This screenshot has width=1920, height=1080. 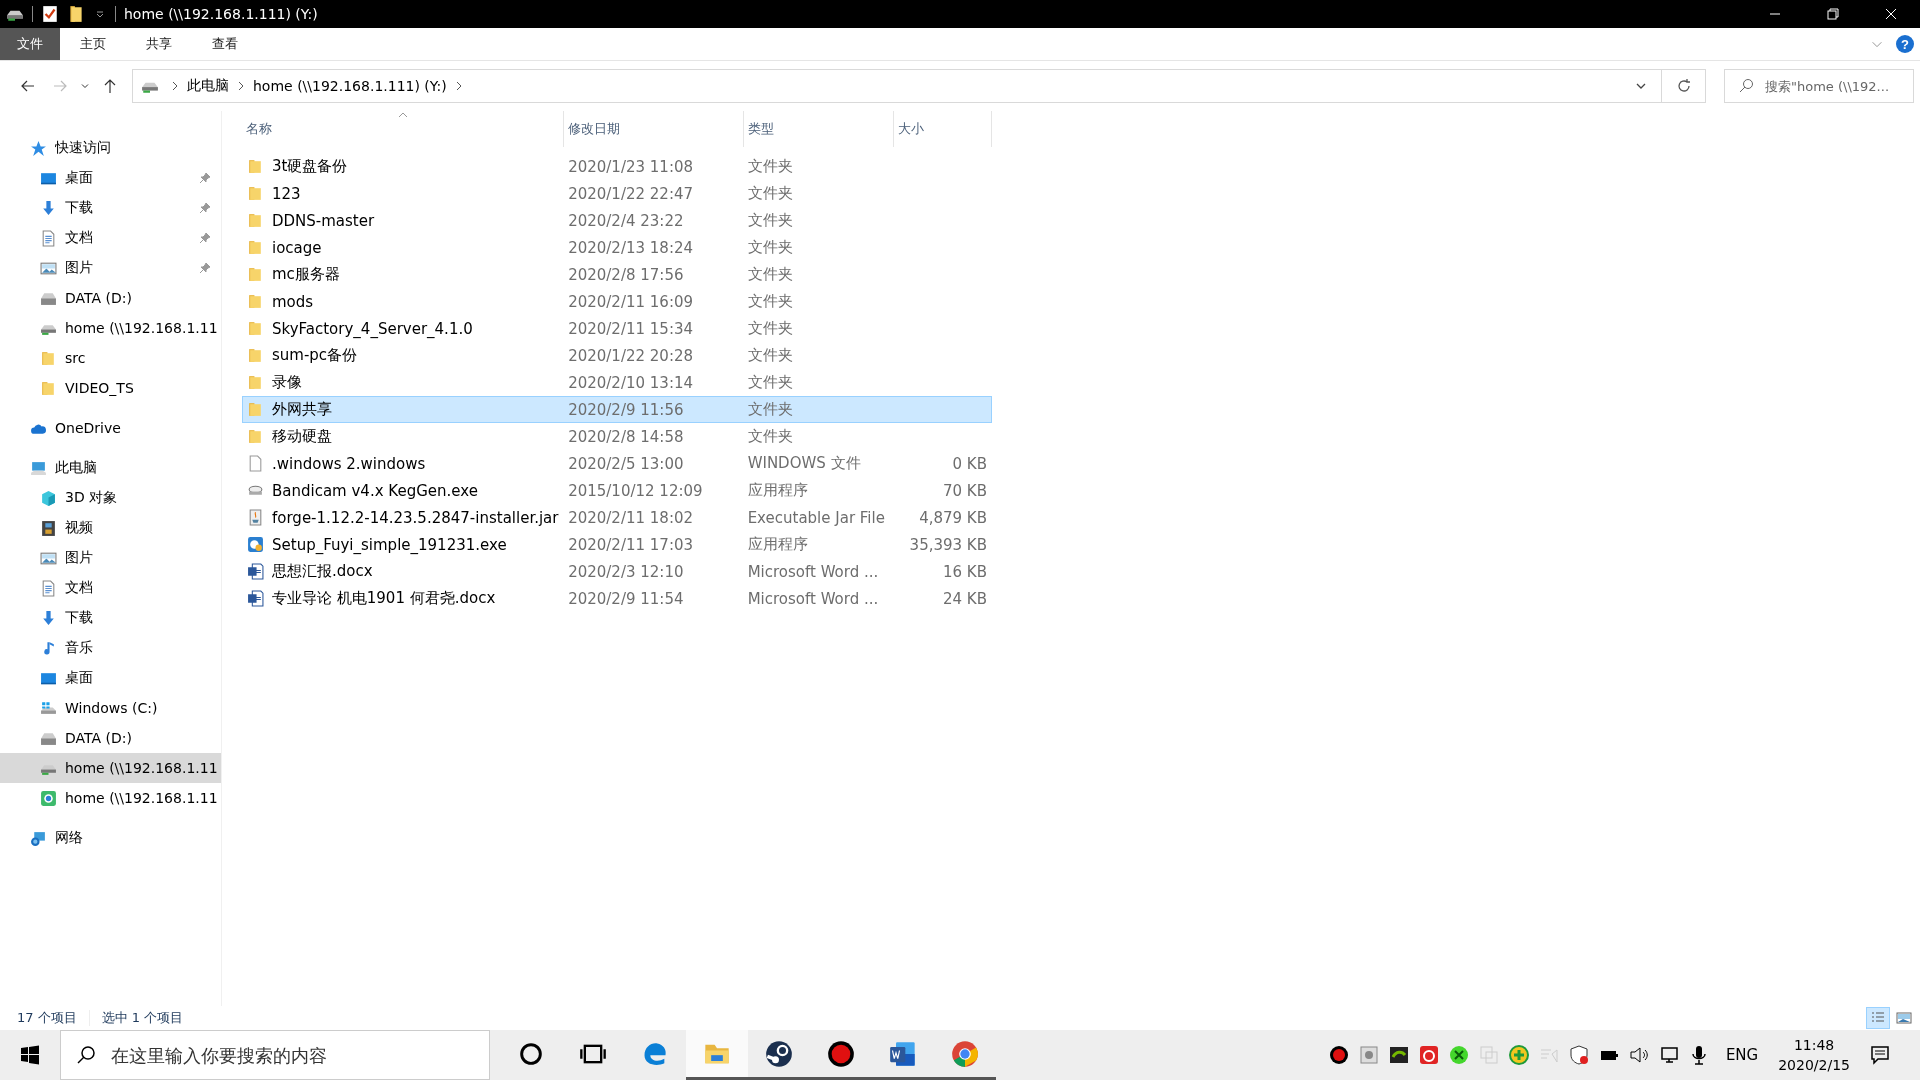 I want to click on file-row: forge-1.12.2-14.23.5.2847-installer.jar 2020/2/11 18:02 Executable Jar File 4,879 KB, so click(x=617, y=517).